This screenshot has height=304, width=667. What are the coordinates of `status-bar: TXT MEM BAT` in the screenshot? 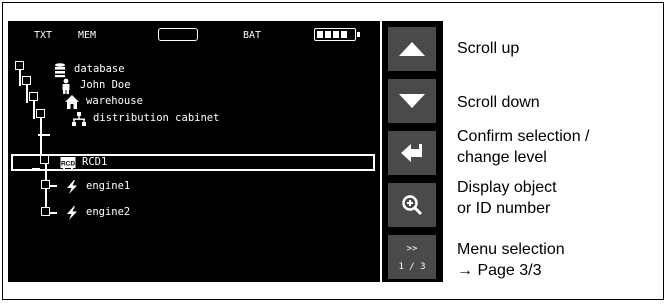 It's located at (194, 34).